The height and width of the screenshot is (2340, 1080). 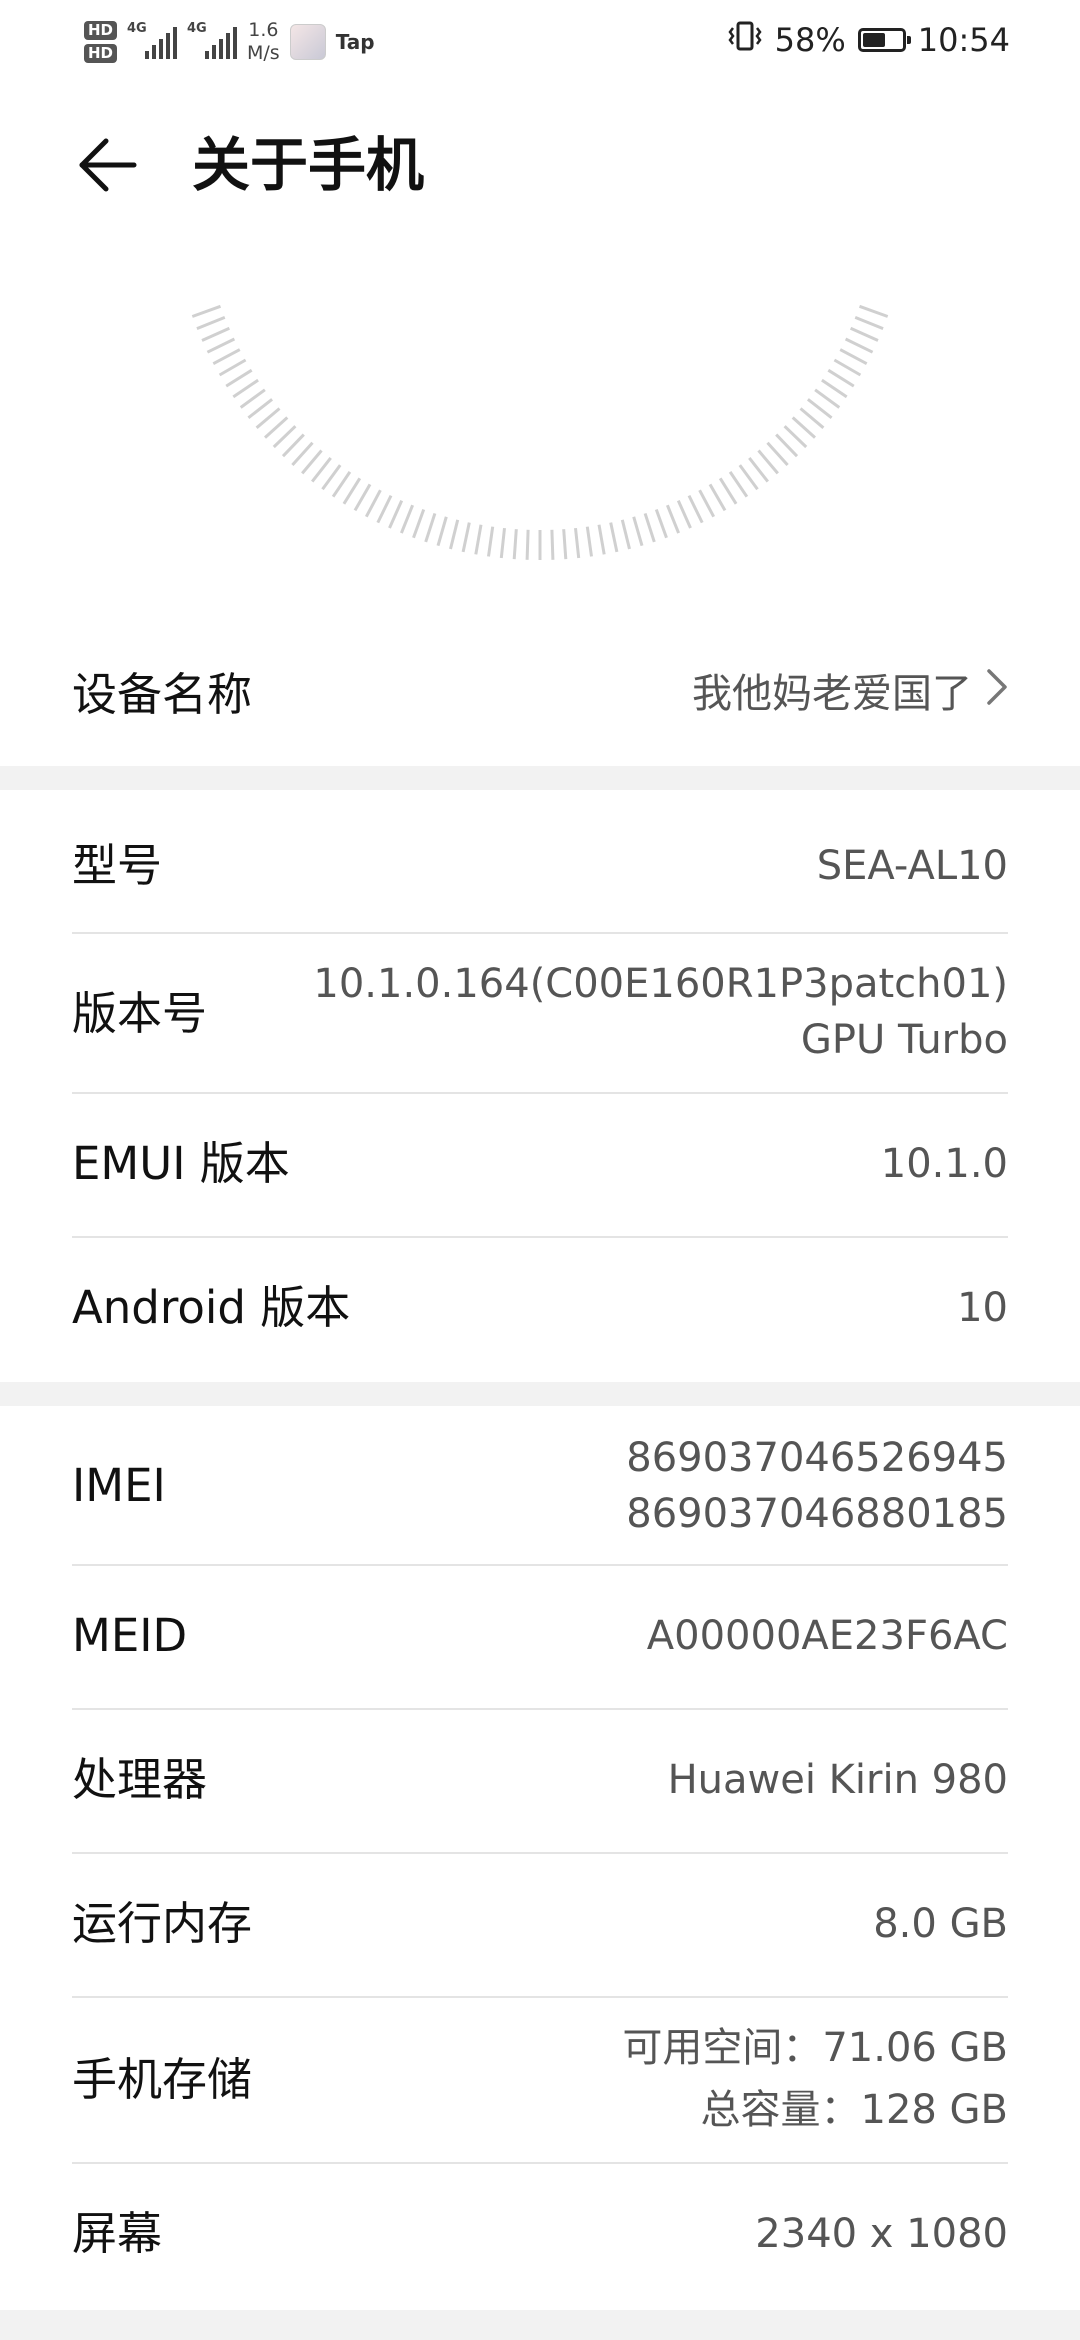 I want to click on list-item-imei: IMEI 869037046526945 869037046880185, so click(x=540, y=1485).